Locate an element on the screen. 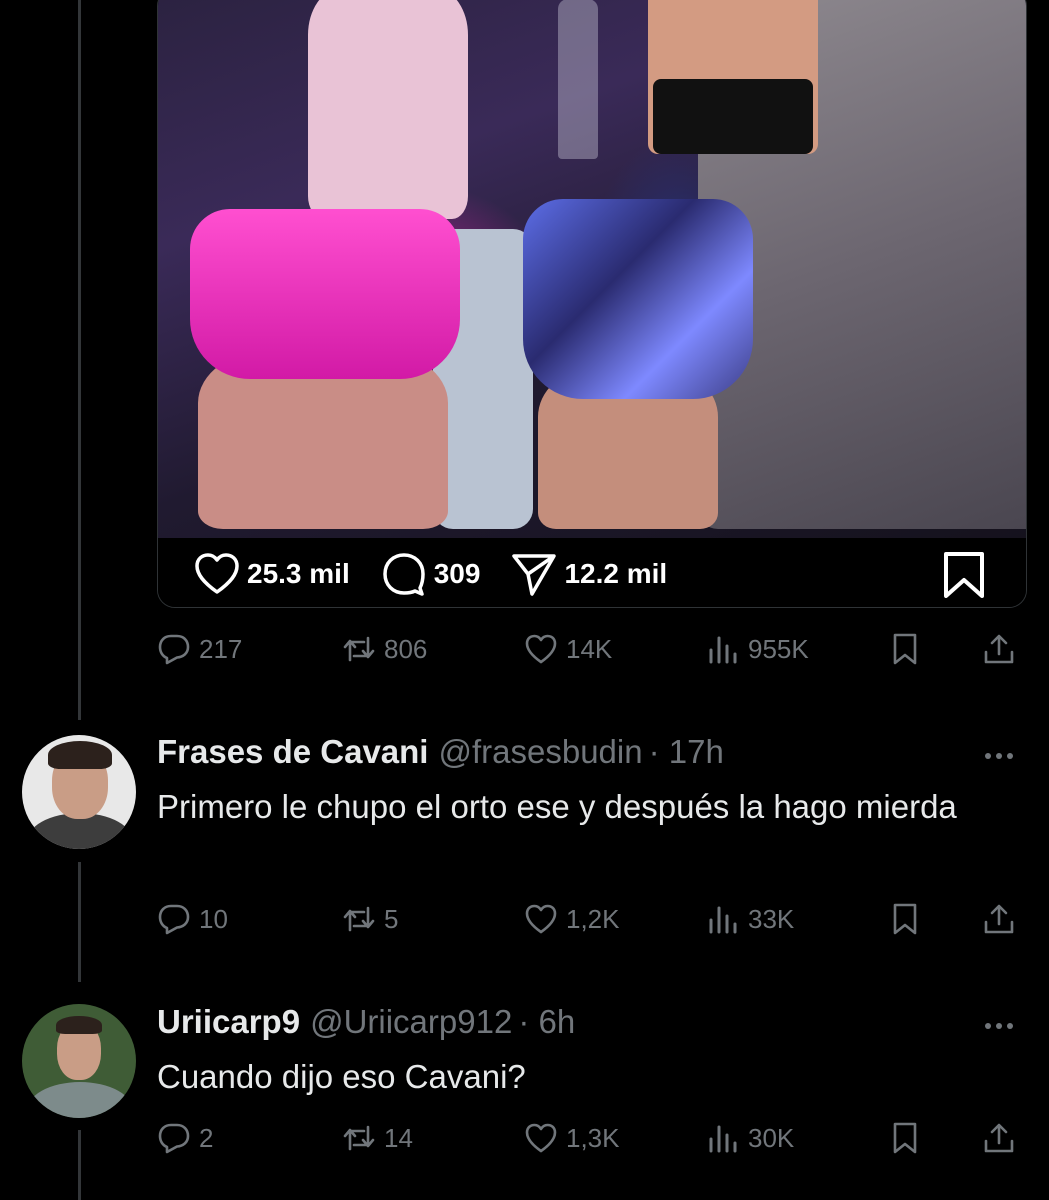  reply-actions: 10 5 1,2K 33K is located at coordinates (592, 922).